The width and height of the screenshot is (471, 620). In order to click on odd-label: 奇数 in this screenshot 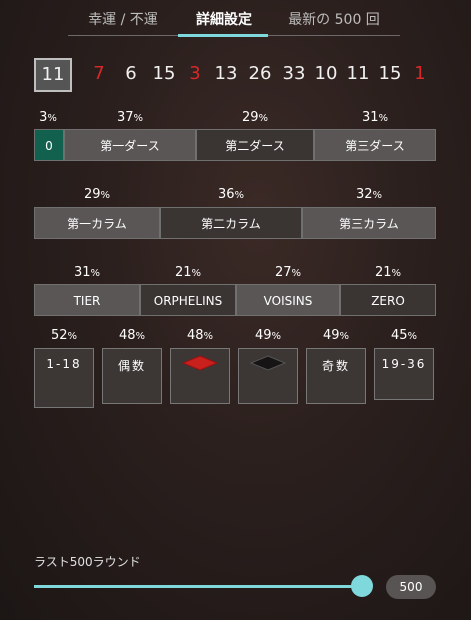, I will do `click(335, 366)`.